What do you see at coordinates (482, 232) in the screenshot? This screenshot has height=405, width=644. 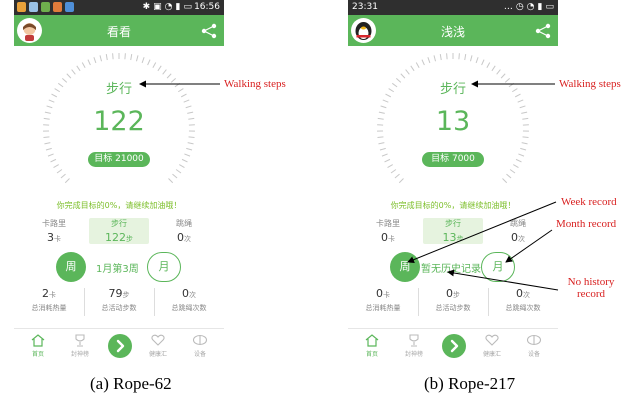 I see `arrow-week-record` at bounding box center [482, 232].